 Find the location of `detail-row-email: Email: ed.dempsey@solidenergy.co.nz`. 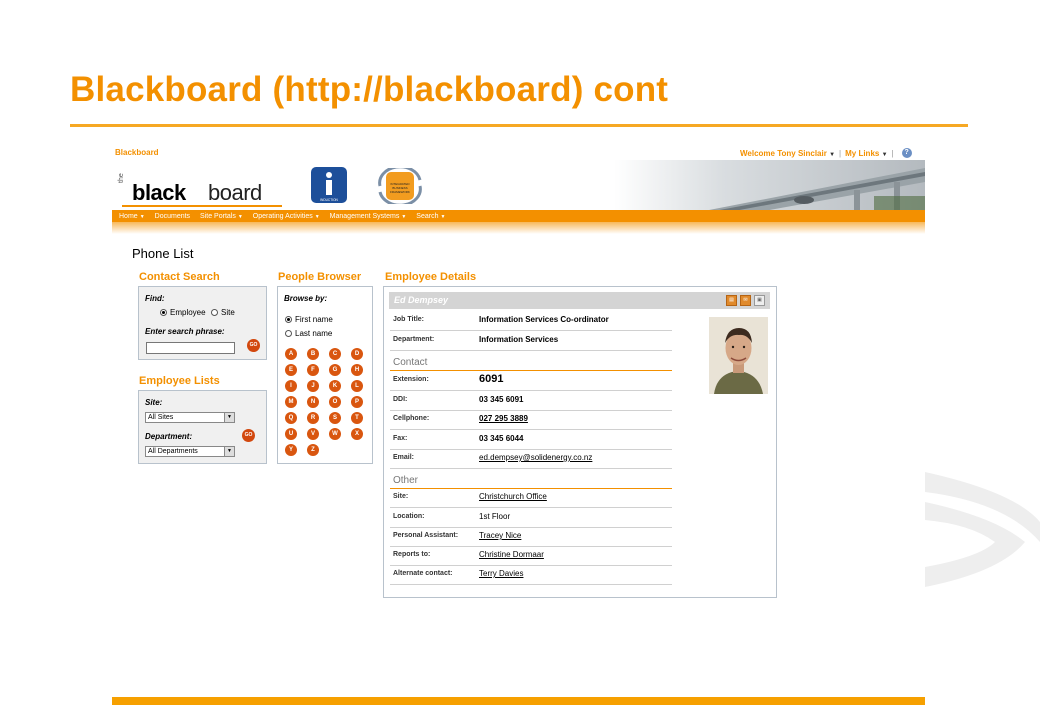

detail-row-email: Email: ed.dempsey@solidenergy.co.nz is located at coordinates (531, 459).